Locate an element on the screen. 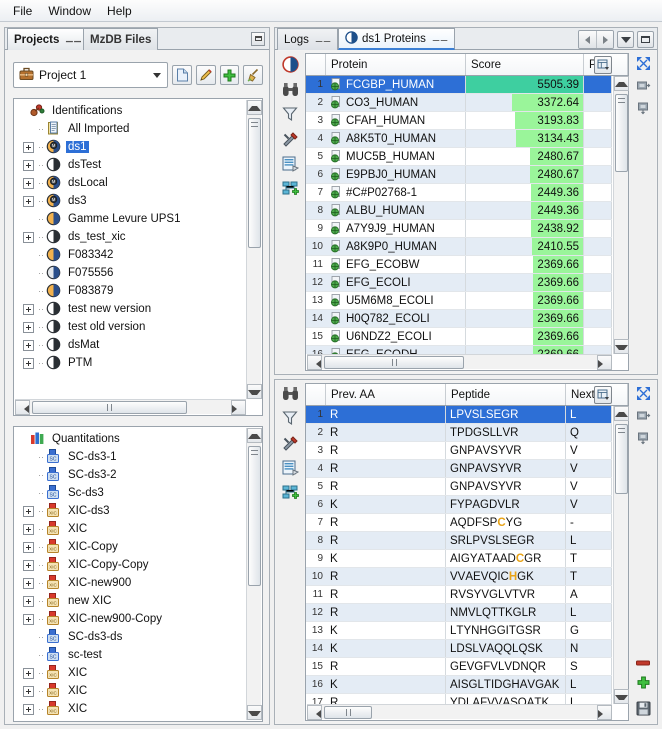  tree-item: ·· SC SC-ds3-2 is located at coordinates (131, 475).